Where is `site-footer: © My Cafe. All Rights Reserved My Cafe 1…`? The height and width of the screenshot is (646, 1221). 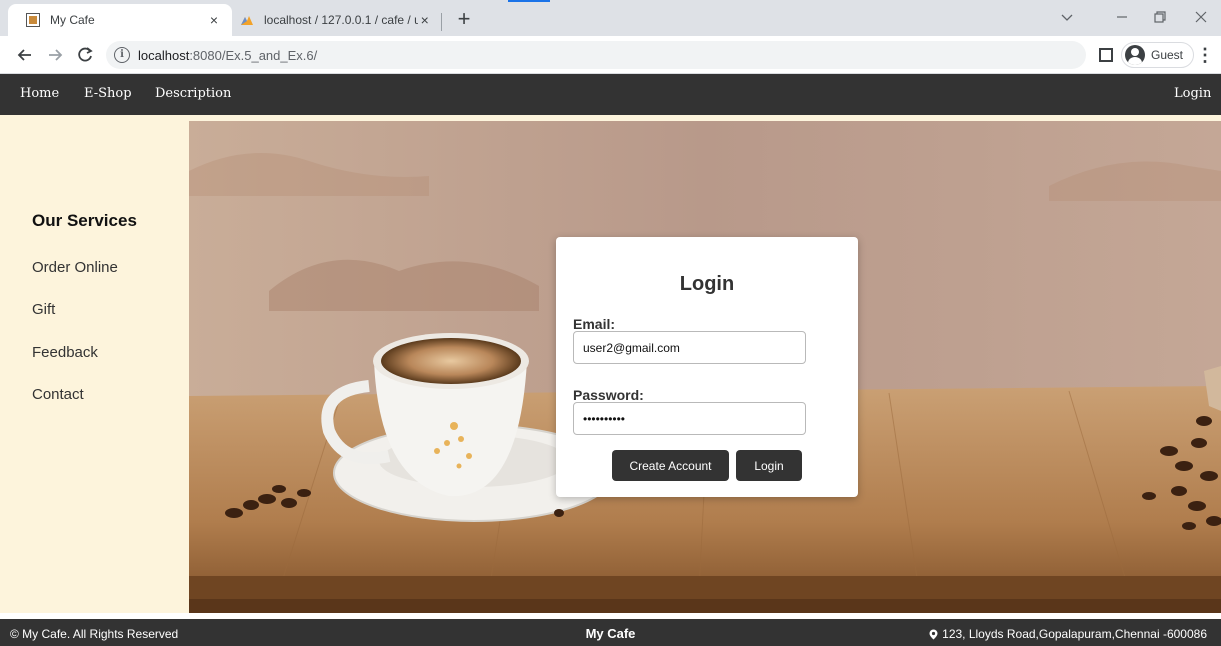 site-footer: © My Cafe. All Rights Reserved My Cafe 1… is located at coordinates (610, 632).